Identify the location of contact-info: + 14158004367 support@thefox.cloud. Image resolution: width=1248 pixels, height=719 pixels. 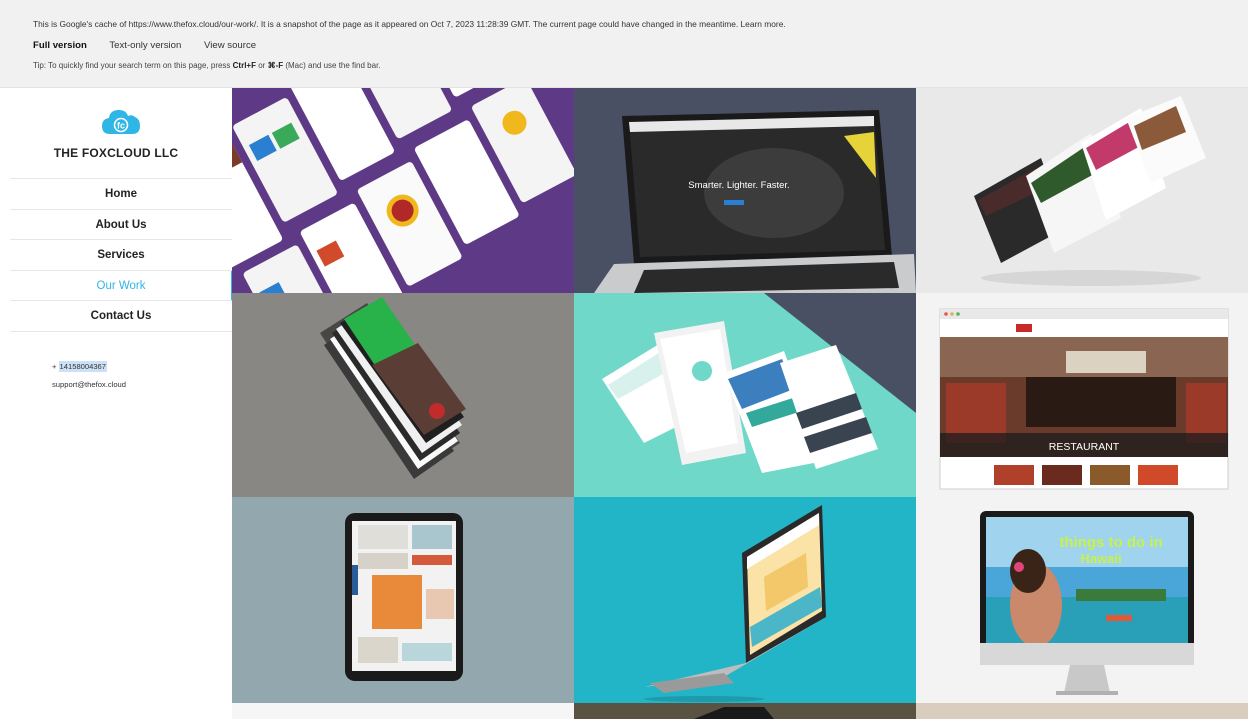
(89, 375).